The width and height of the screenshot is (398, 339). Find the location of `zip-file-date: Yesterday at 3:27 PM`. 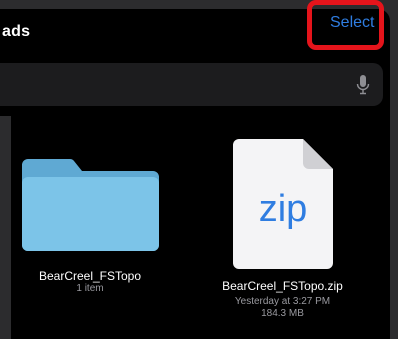

zip-file-date: Yesterday at 3:27 PM is located at coordinates (282, 301).